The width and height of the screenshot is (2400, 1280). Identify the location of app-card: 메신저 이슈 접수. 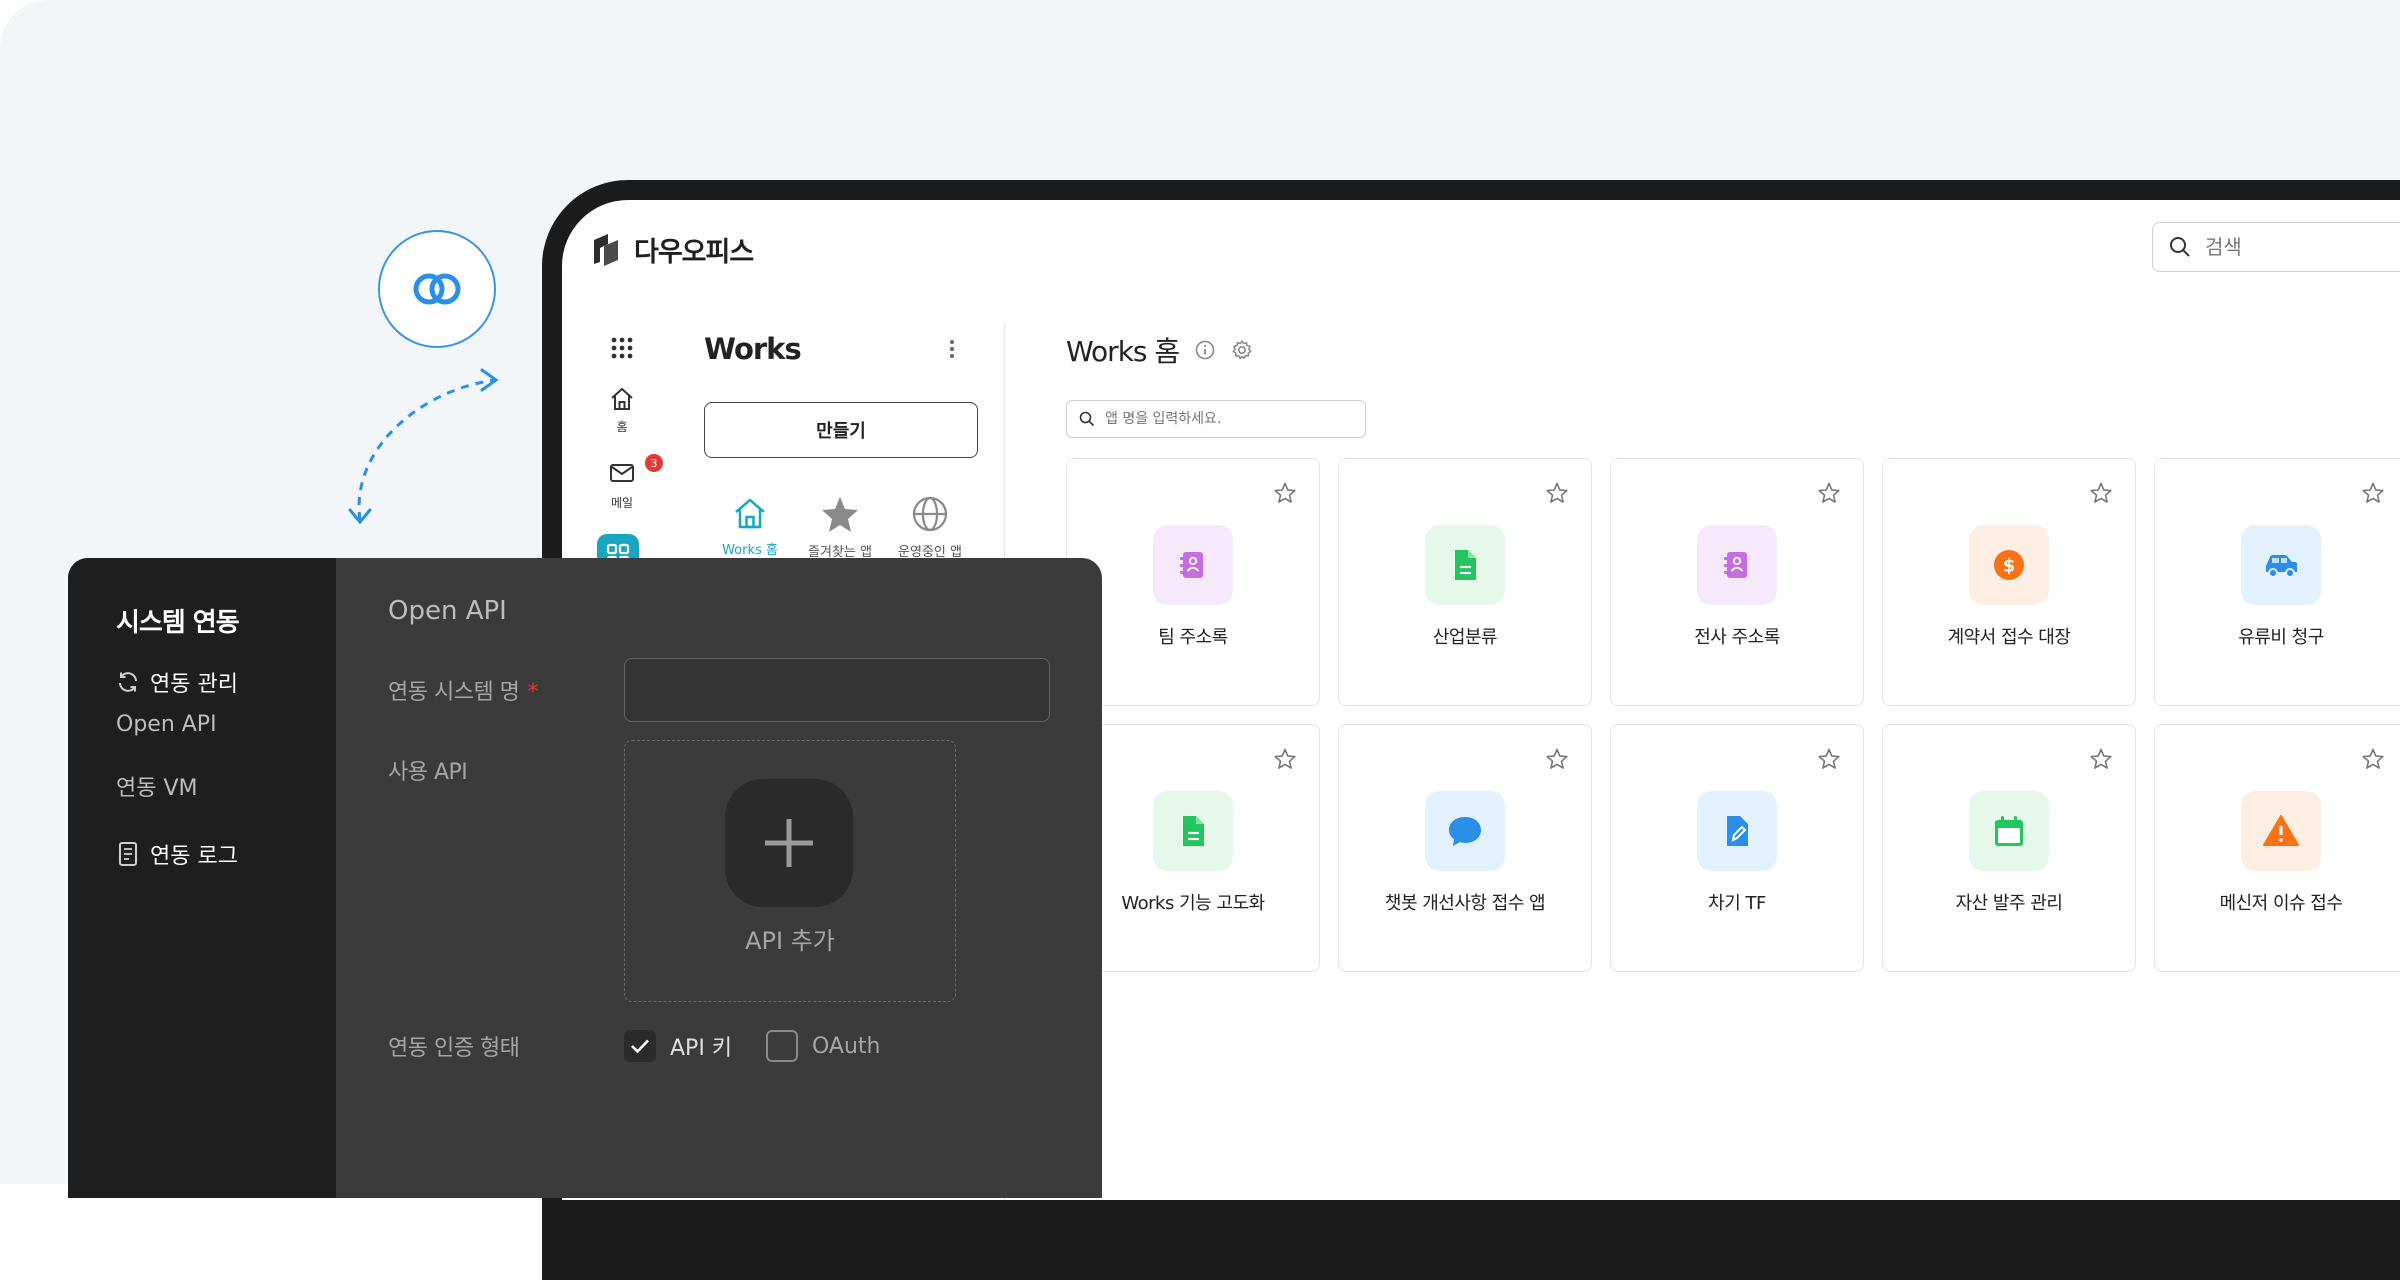
(2277, 848).